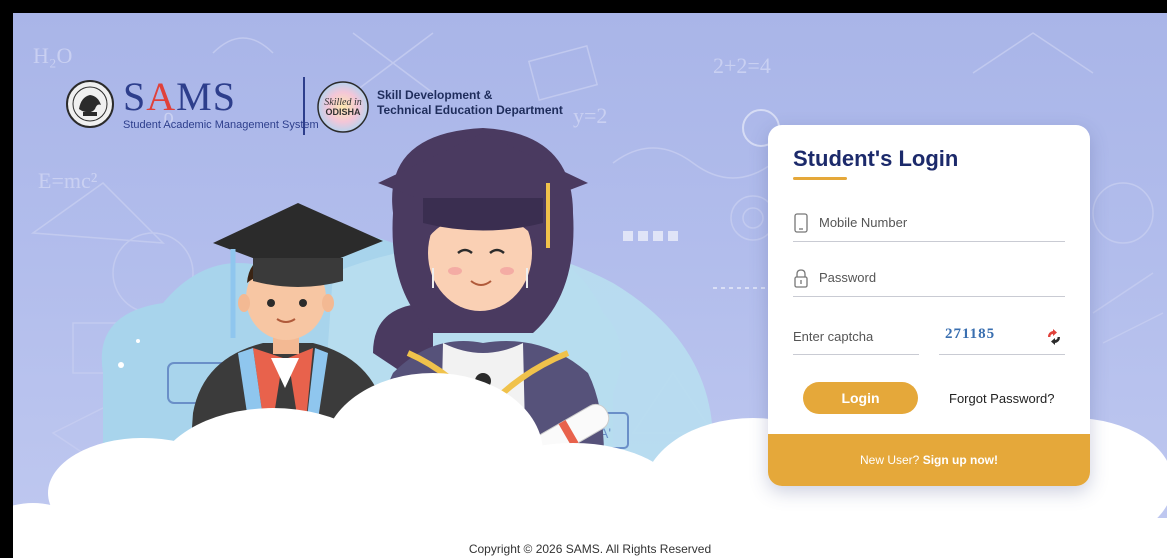 The height and width of the screenshot is (558, 1167). What do you see at coordinates (970, 334) in the screenshot?
I see `captcha-code: 271185` at bounding box center [970, 334].